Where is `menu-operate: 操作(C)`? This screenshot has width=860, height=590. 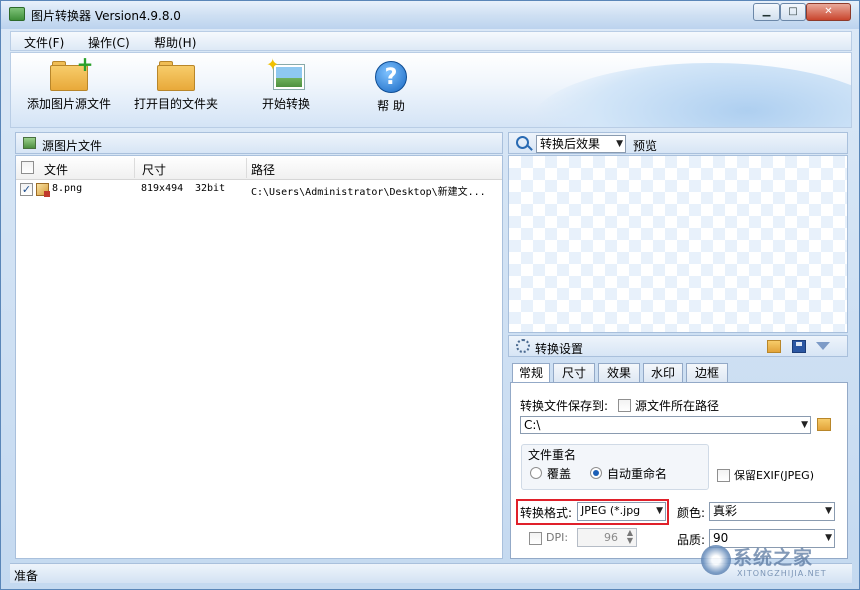
menu-operate: 操作(C) is located at coordinates (109, 42).